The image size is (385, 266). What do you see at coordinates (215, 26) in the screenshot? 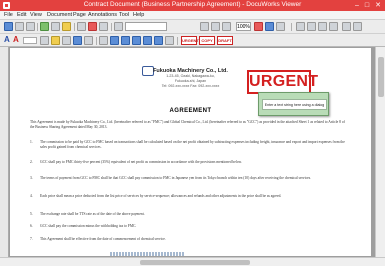
I see `zoom-in-icon` at bounding box center [215, 26].